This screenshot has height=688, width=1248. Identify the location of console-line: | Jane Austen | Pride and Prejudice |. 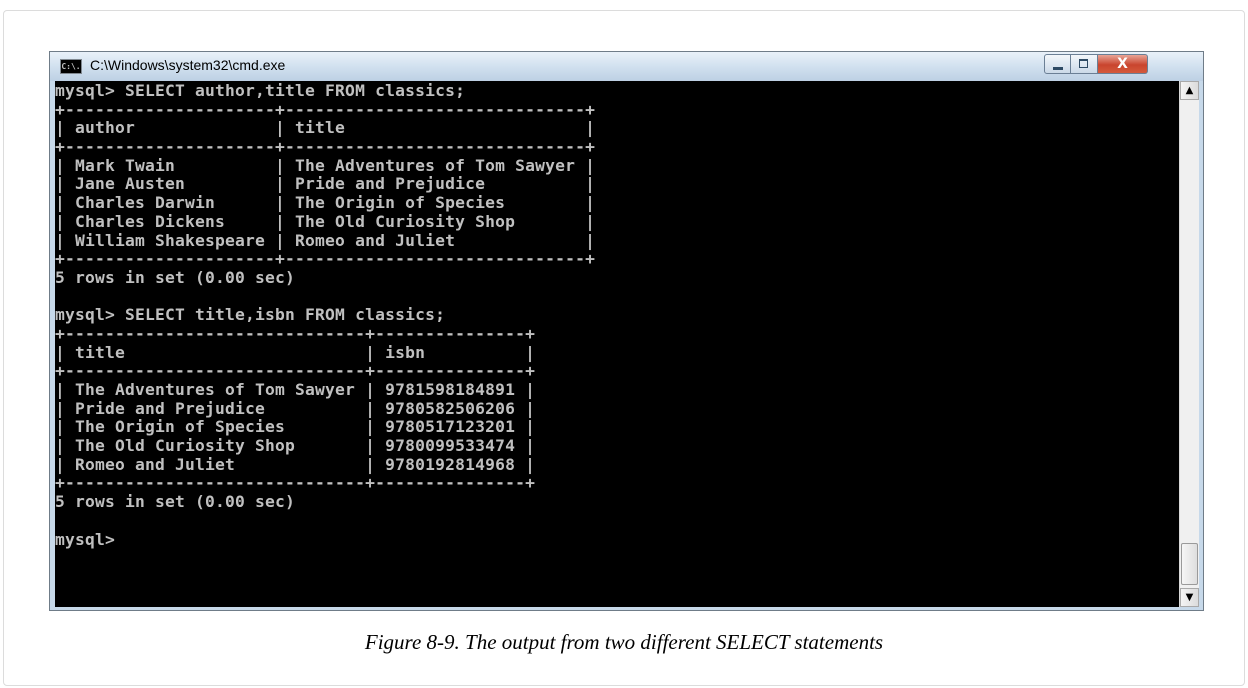
(325, 184).